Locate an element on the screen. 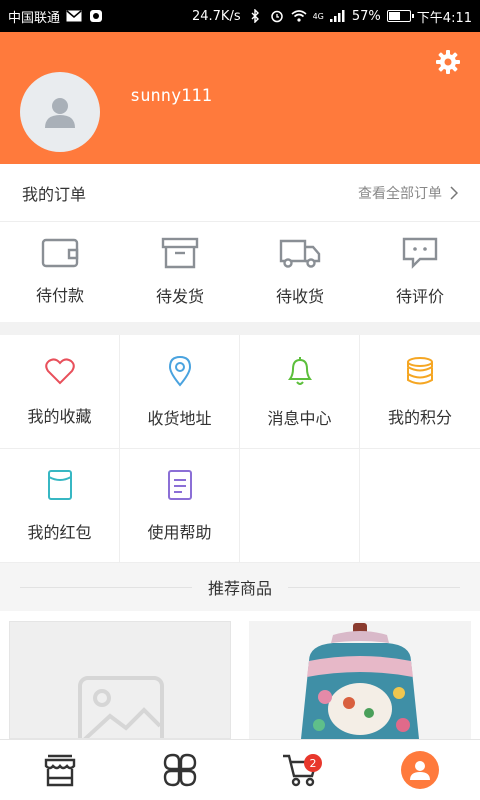 Image resolution: width=480 pixels, height=800 pixels. menu-item-favorites: 我的收藏 is located at coordinates (60, 392).